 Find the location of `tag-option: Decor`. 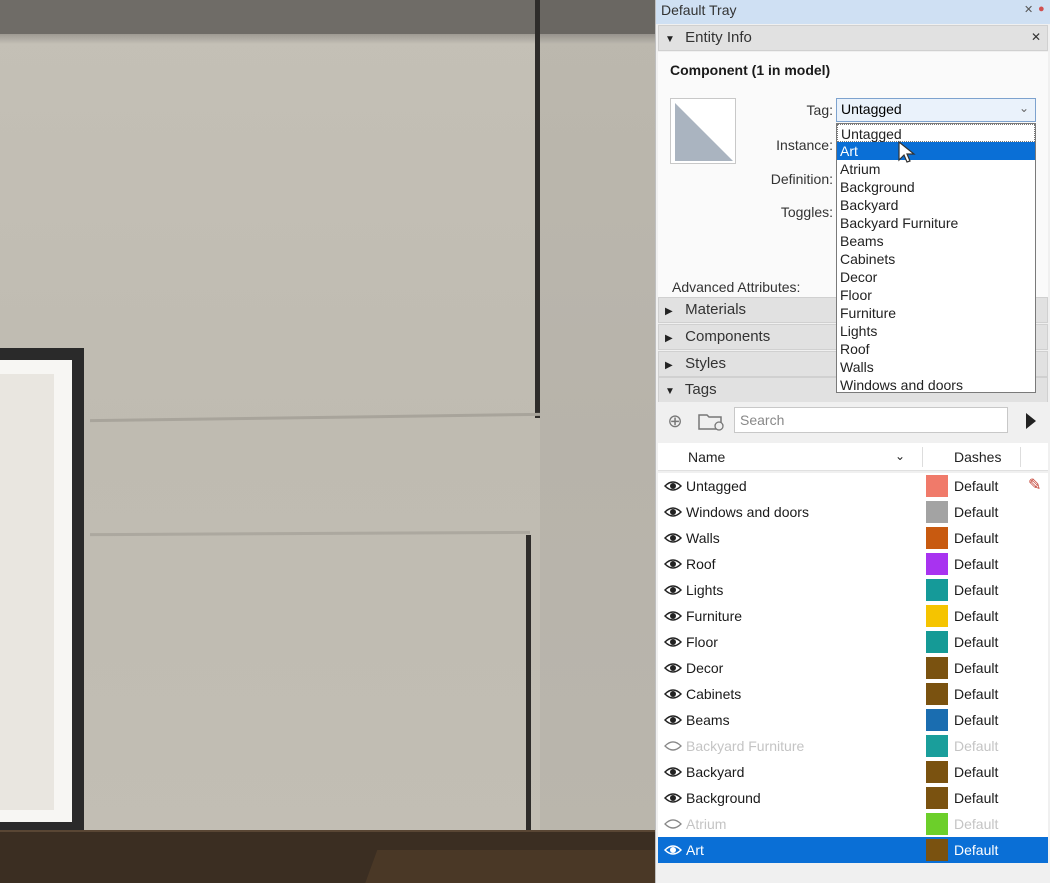

tag-option: Decor is located at coordinates (936, 277).